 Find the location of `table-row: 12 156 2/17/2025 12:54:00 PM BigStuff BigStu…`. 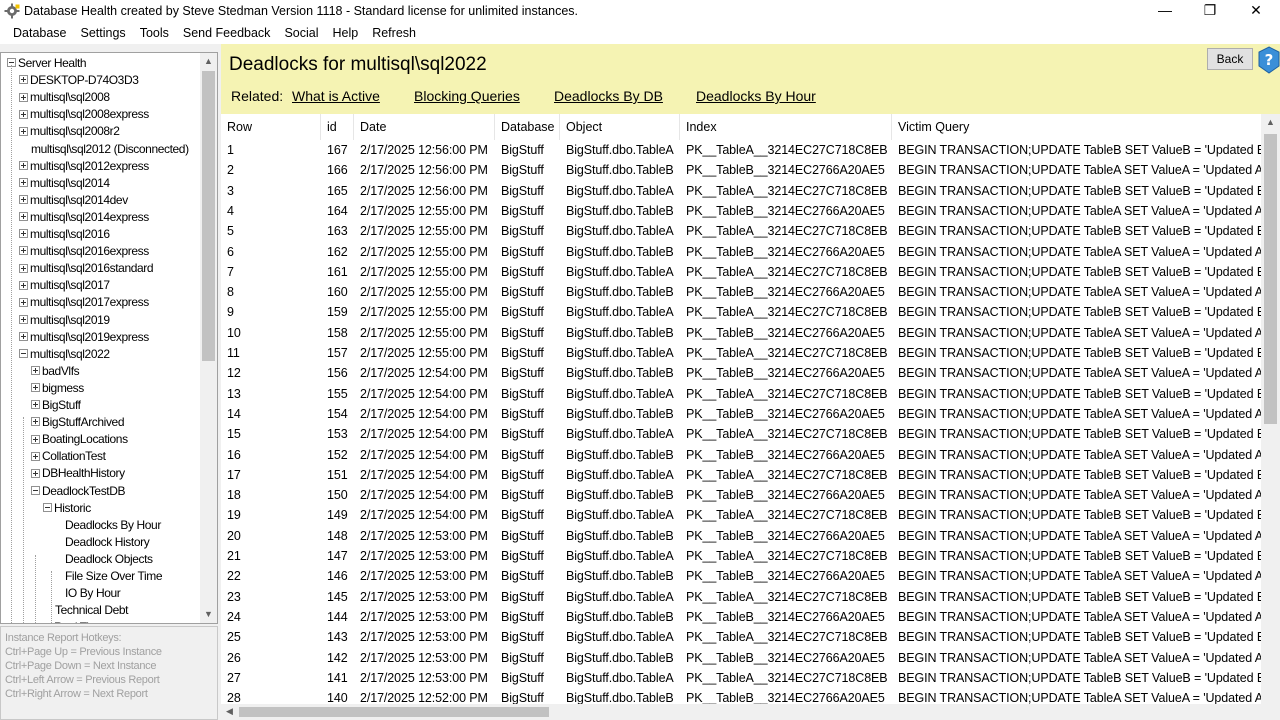

table-row: 12 156 2/17/2025 12:54:00 PM BigStuff BigStu… is located at coordinates (741, 373).